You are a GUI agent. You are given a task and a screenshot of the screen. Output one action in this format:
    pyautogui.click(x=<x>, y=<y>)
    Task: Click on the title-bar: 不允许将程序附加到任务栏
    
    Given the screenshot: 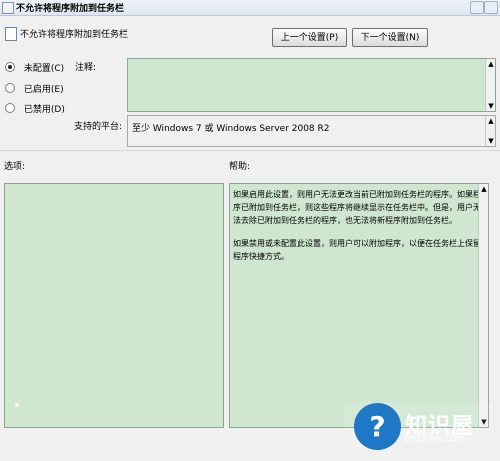 What is the action you would take?
    pyautogui.click(x=250, y=8)
    